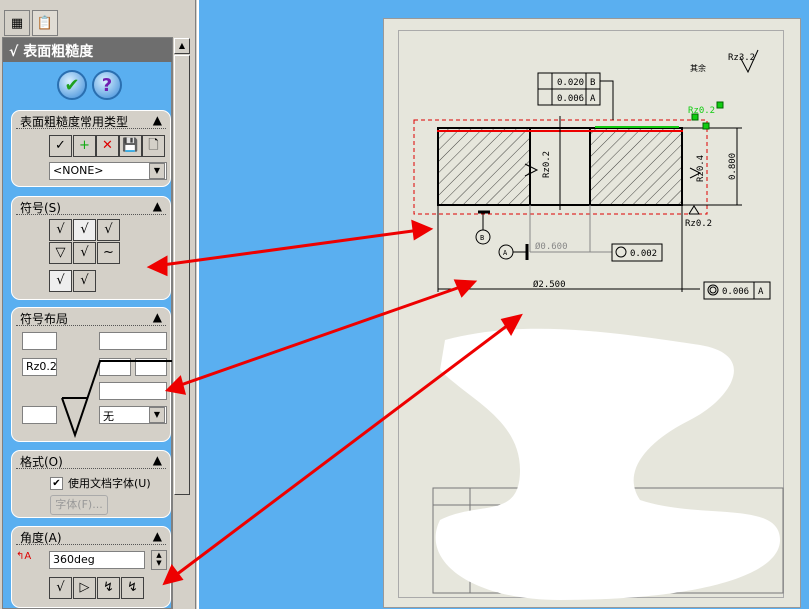  I want to click on corner-note: 其余, so click(698, 68).